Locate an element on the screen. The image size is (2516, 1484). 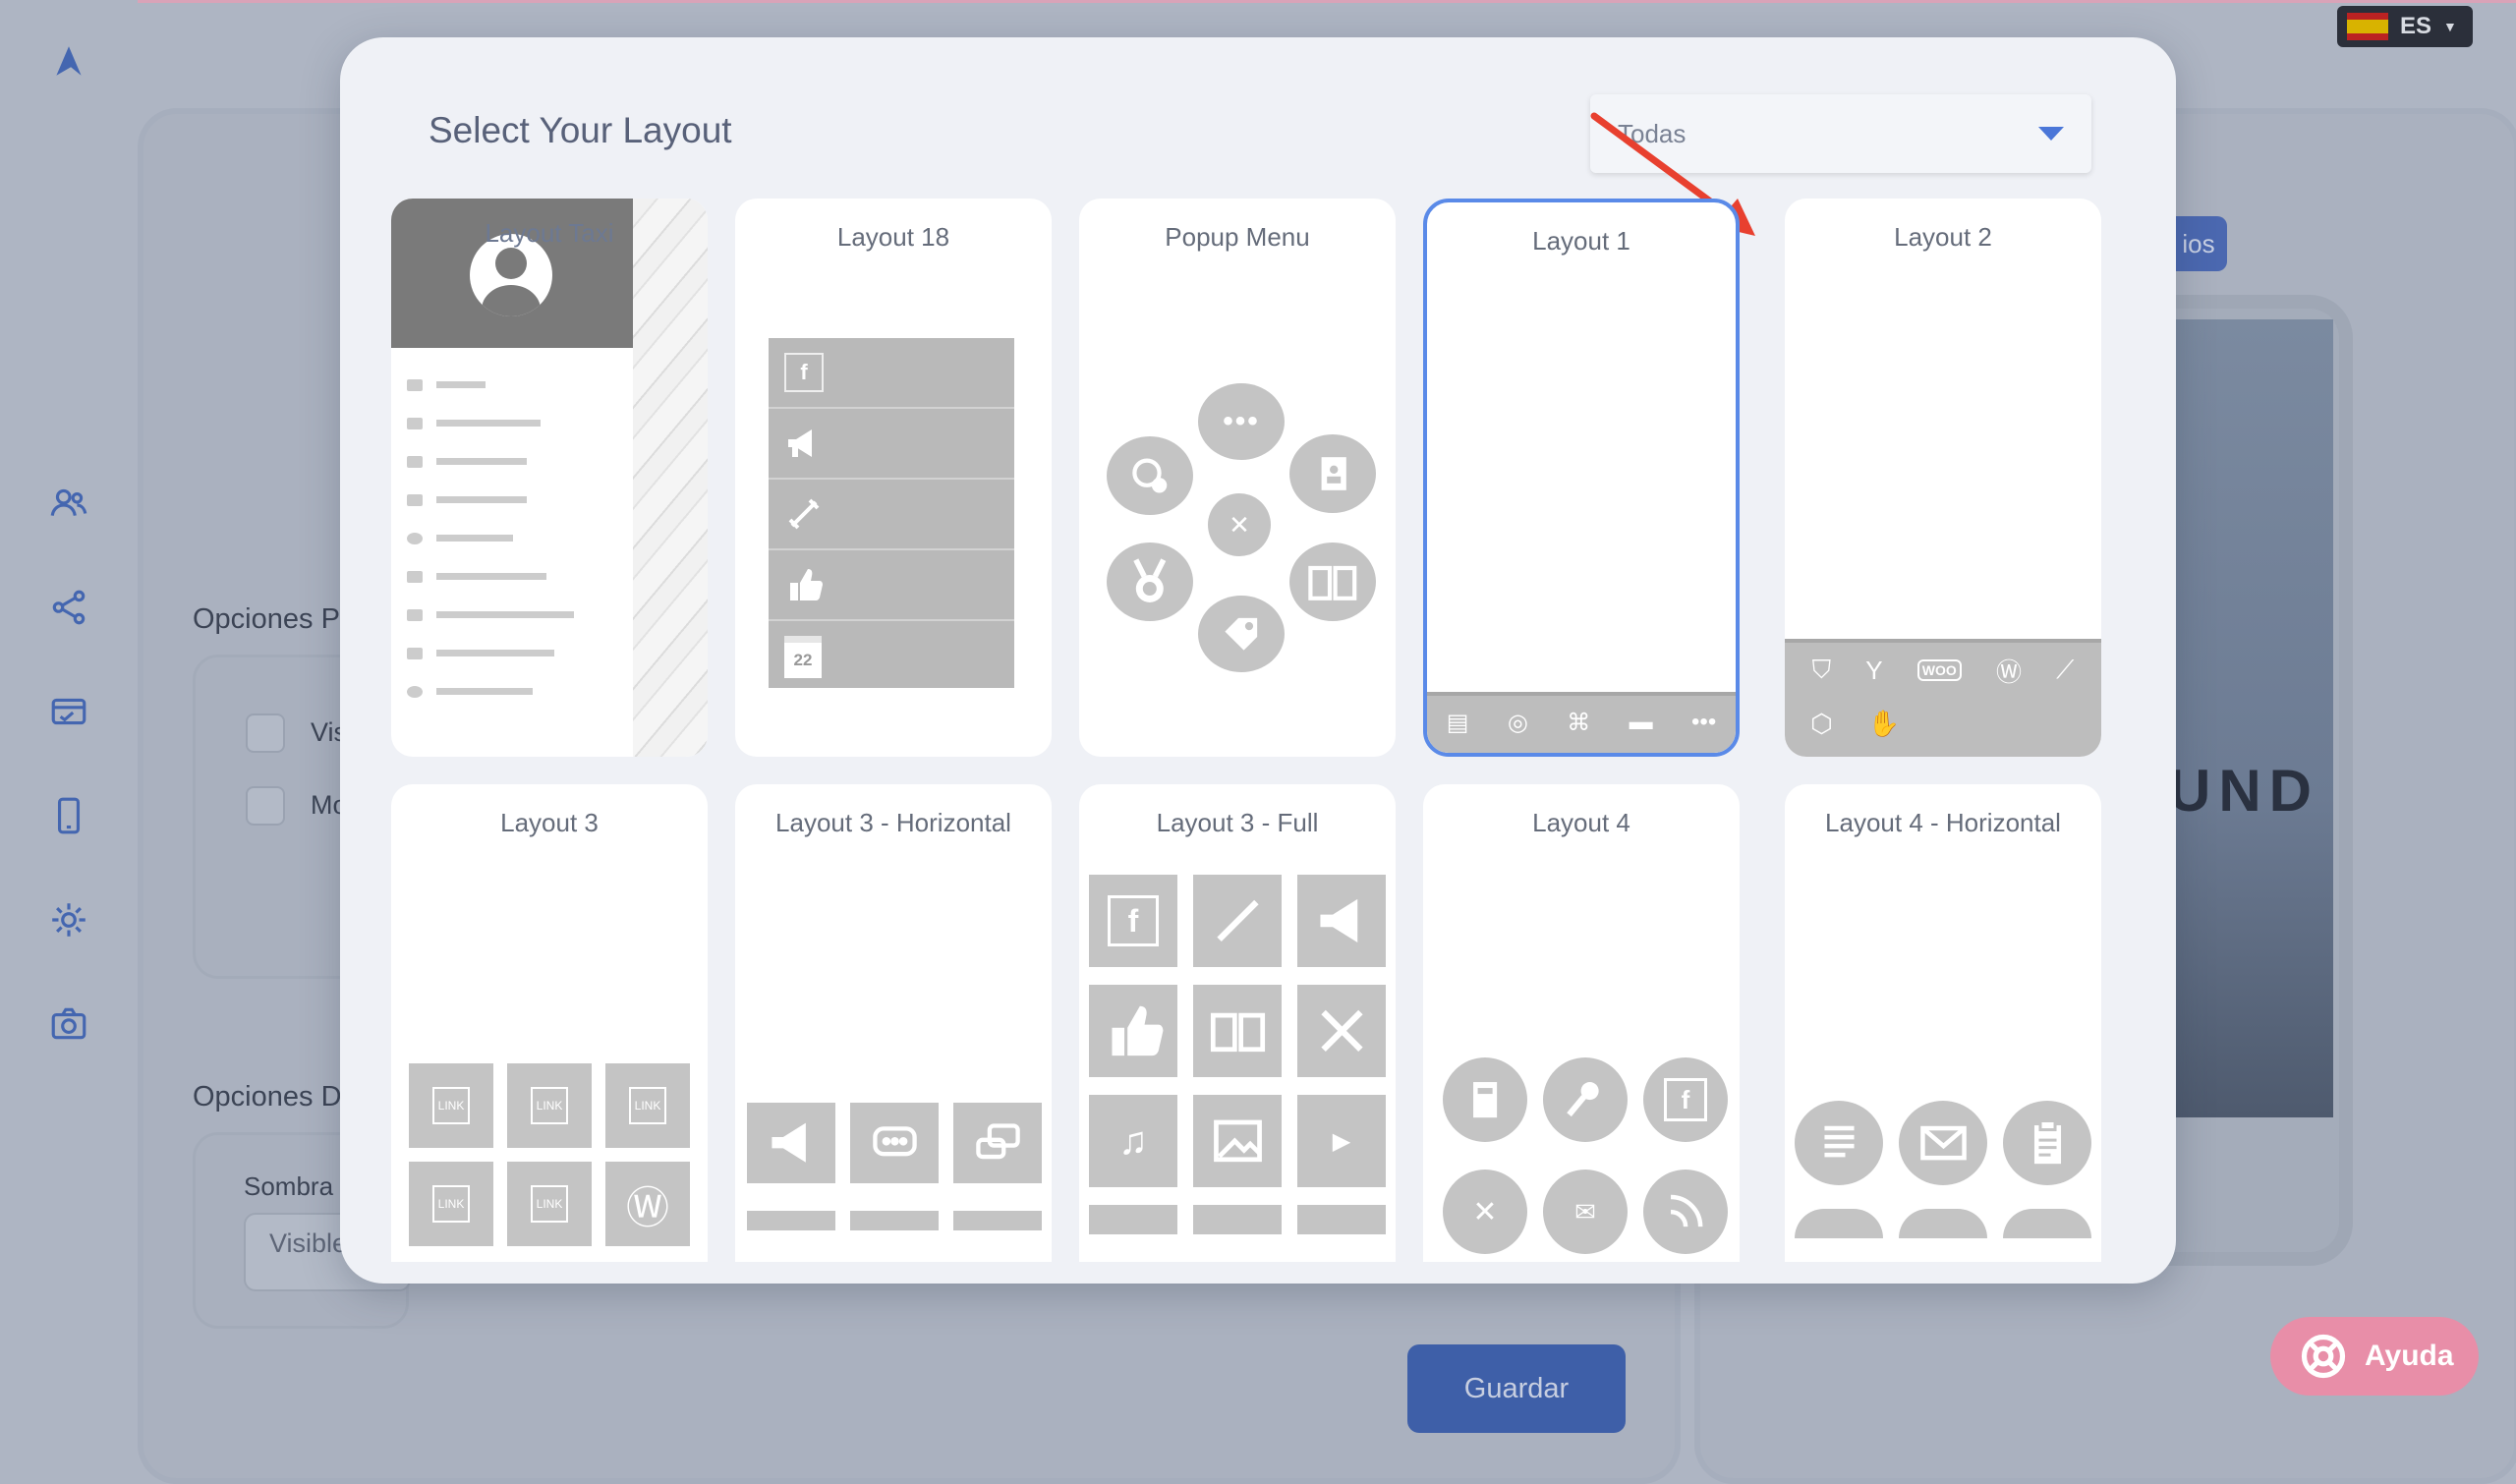
medal-icon is located at coordinates (1150, 581).